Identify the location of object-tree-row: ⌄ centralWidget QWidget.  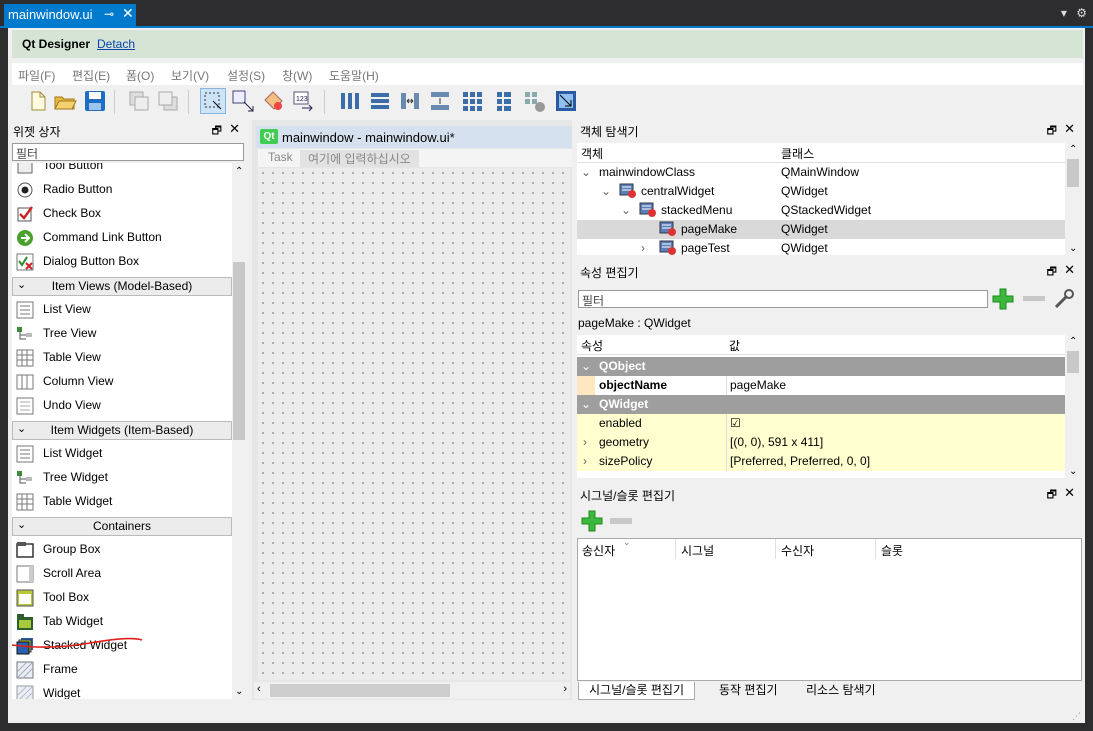
(821, 191).